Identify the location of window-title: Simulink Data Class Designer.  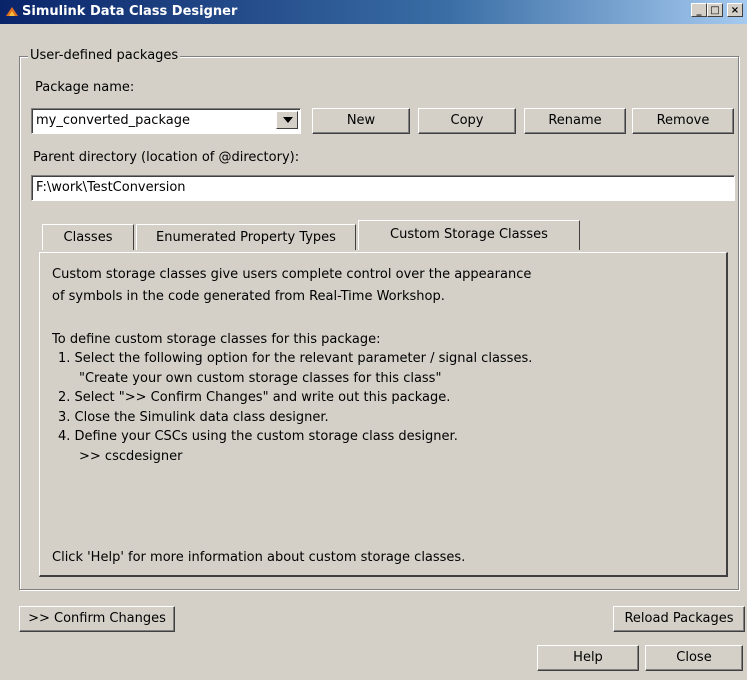
(130, 11).